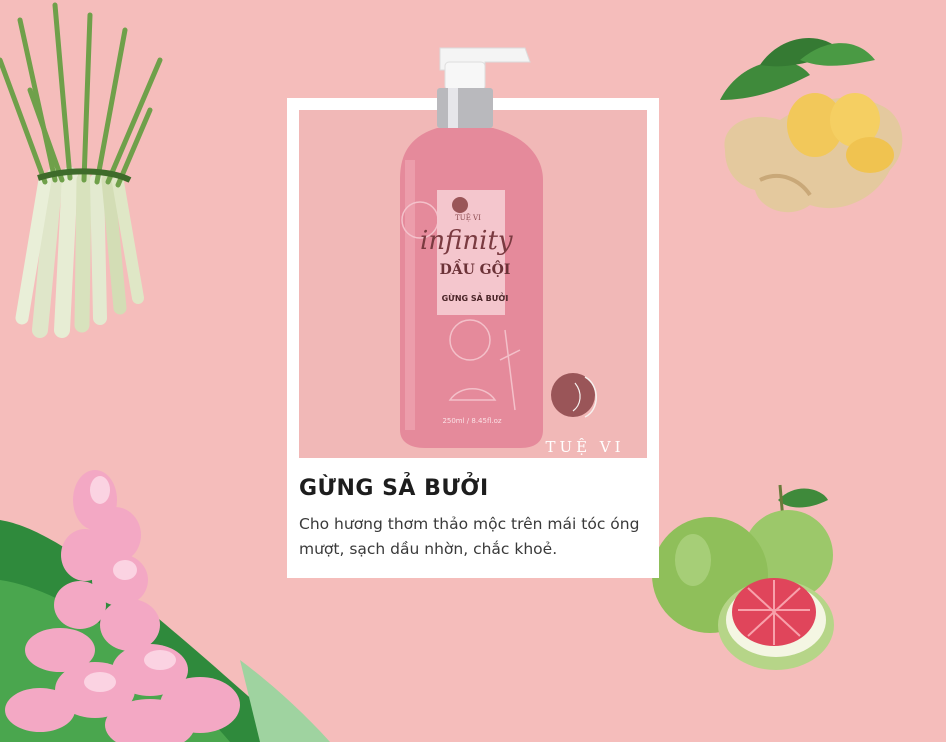 Image resolution: width=946 pixels, height=742 pixels. What do you see at coordinates (743, 577) in the screenshot?
I see `pomelo-fruits` at bounding box center [743, 577].